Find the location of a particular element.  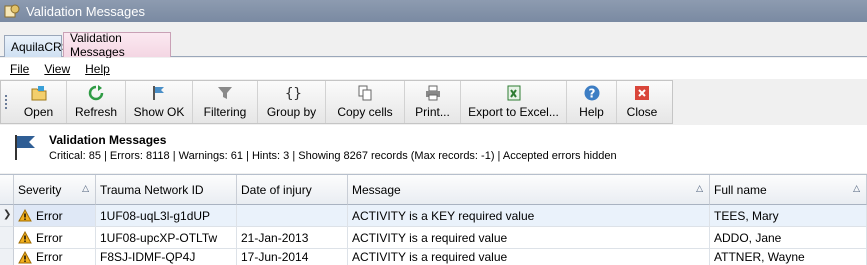

window-title: Validation Messages is located at coordinates (85, 11).